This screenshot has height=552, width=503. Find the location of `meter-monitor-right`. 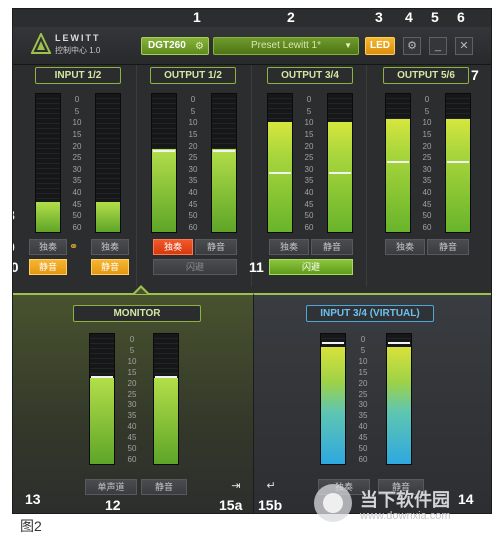

meter-monitor-right is located at coordinates (166, 399).